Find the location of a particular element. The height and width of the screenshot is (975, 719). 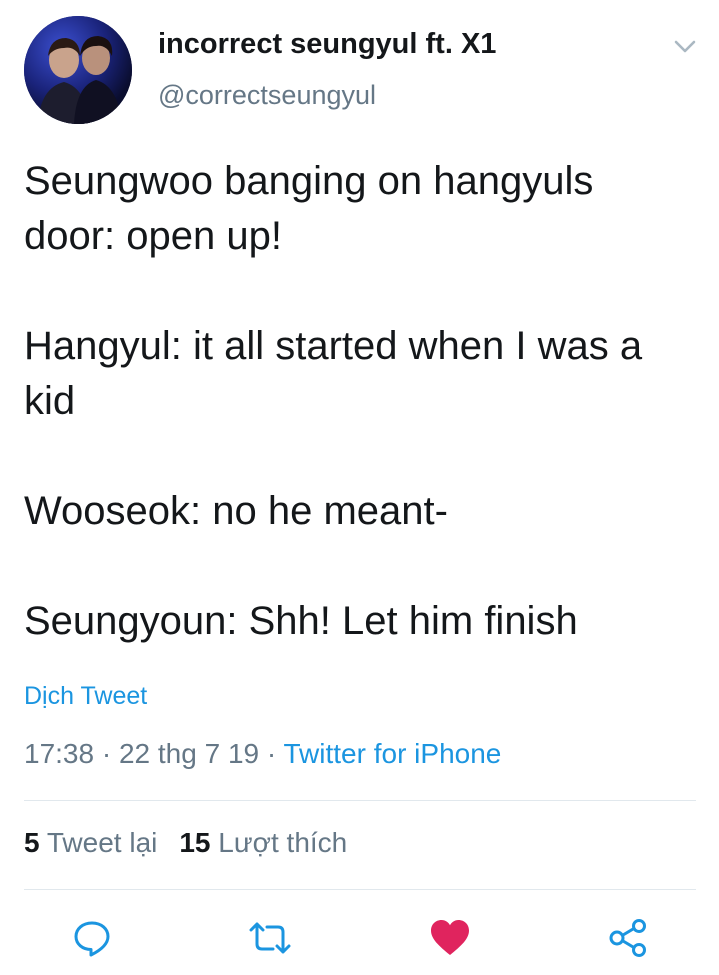

tweet-time: 17:38 is located at coordinates (59, 753).